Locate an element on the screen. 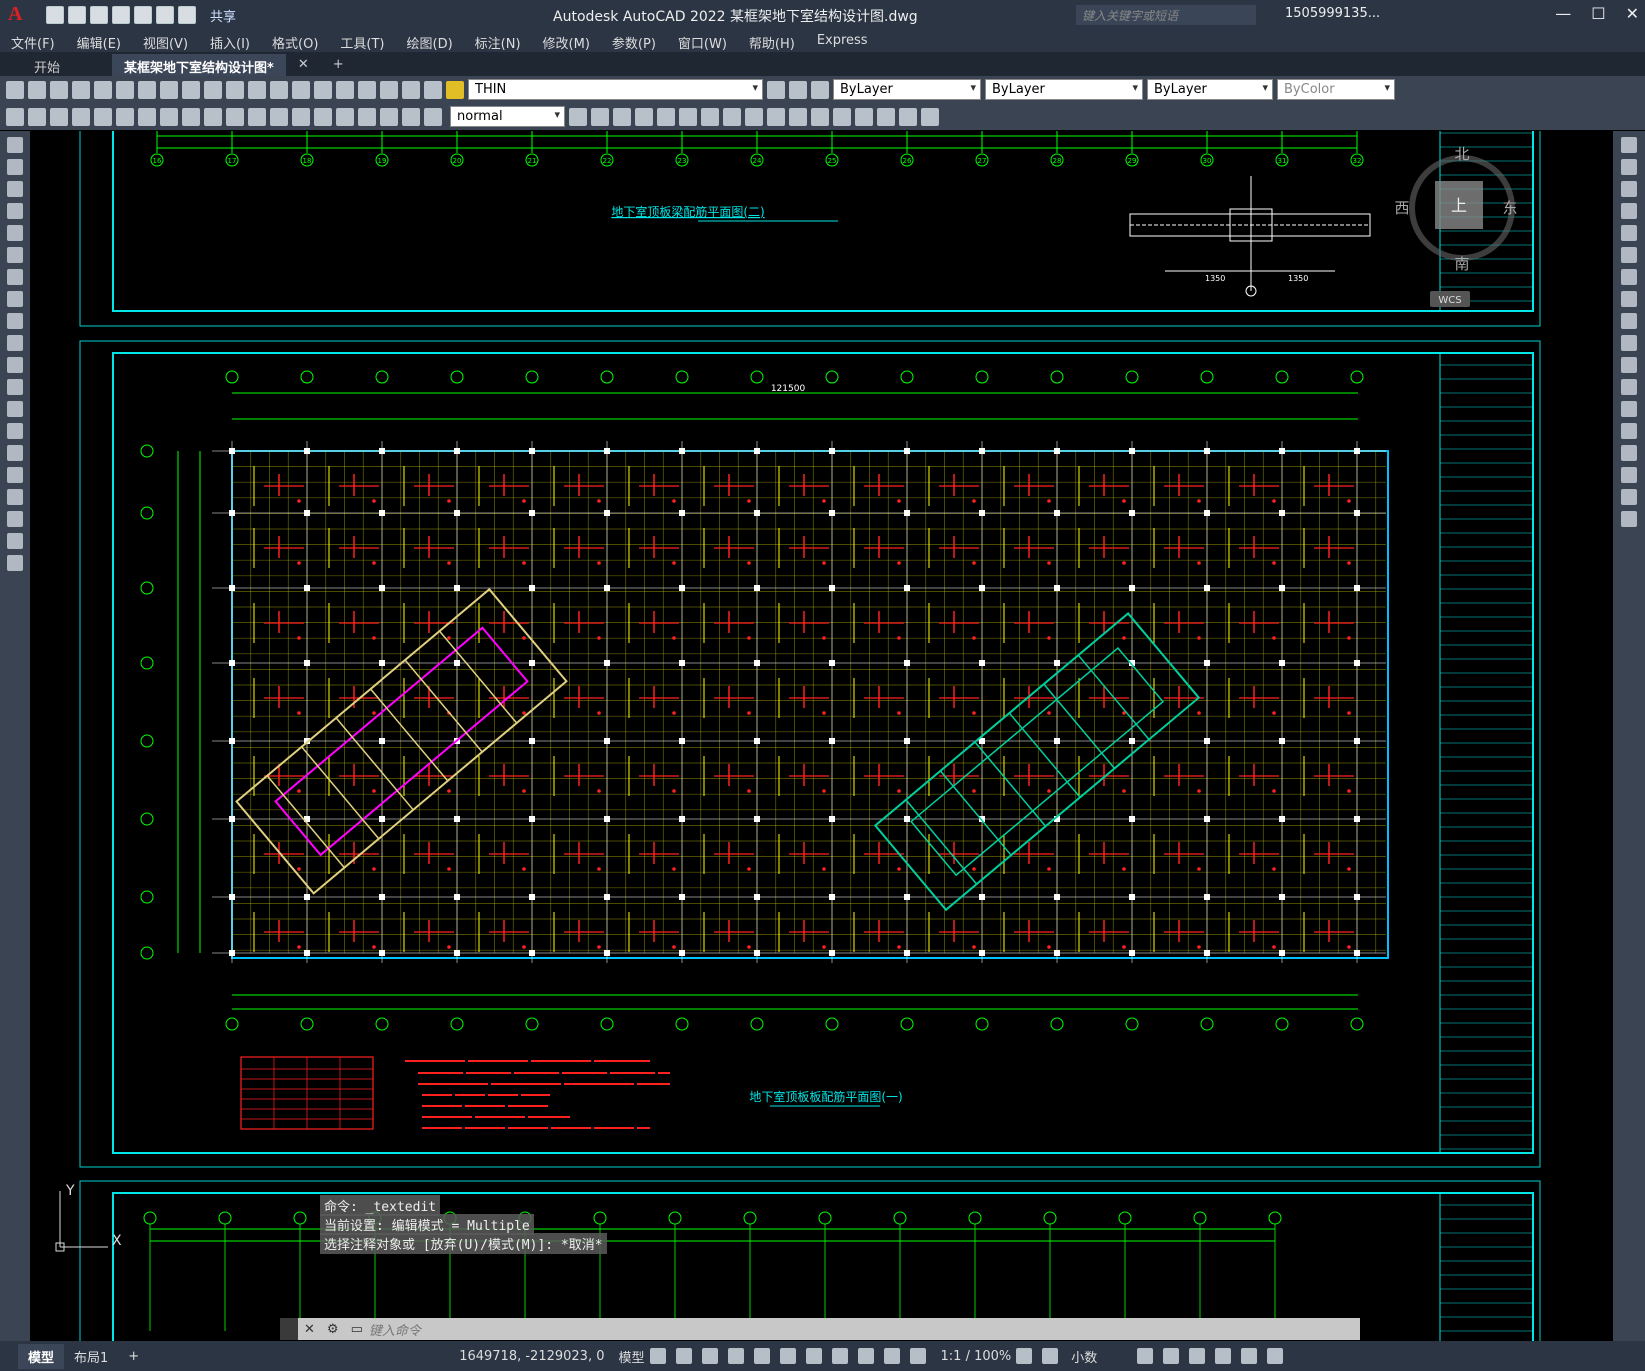  continue-icon is located at coordinates (235, 116).